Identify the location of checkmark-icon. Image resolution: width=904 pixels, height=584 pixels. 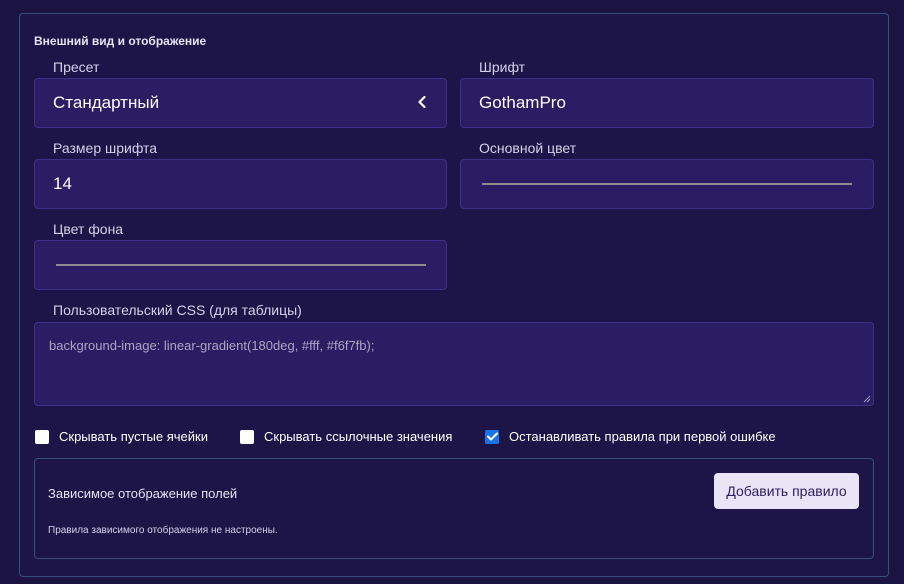
(492, 436).